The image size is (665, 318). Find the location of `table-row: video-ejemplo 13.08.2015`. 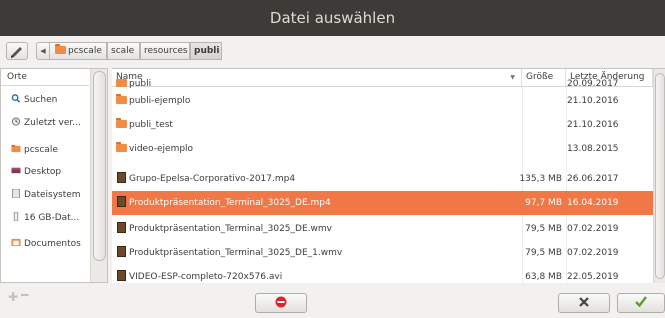

table-row: video-ejemplo 13.08.2015 is located at coordinates (382, 149).